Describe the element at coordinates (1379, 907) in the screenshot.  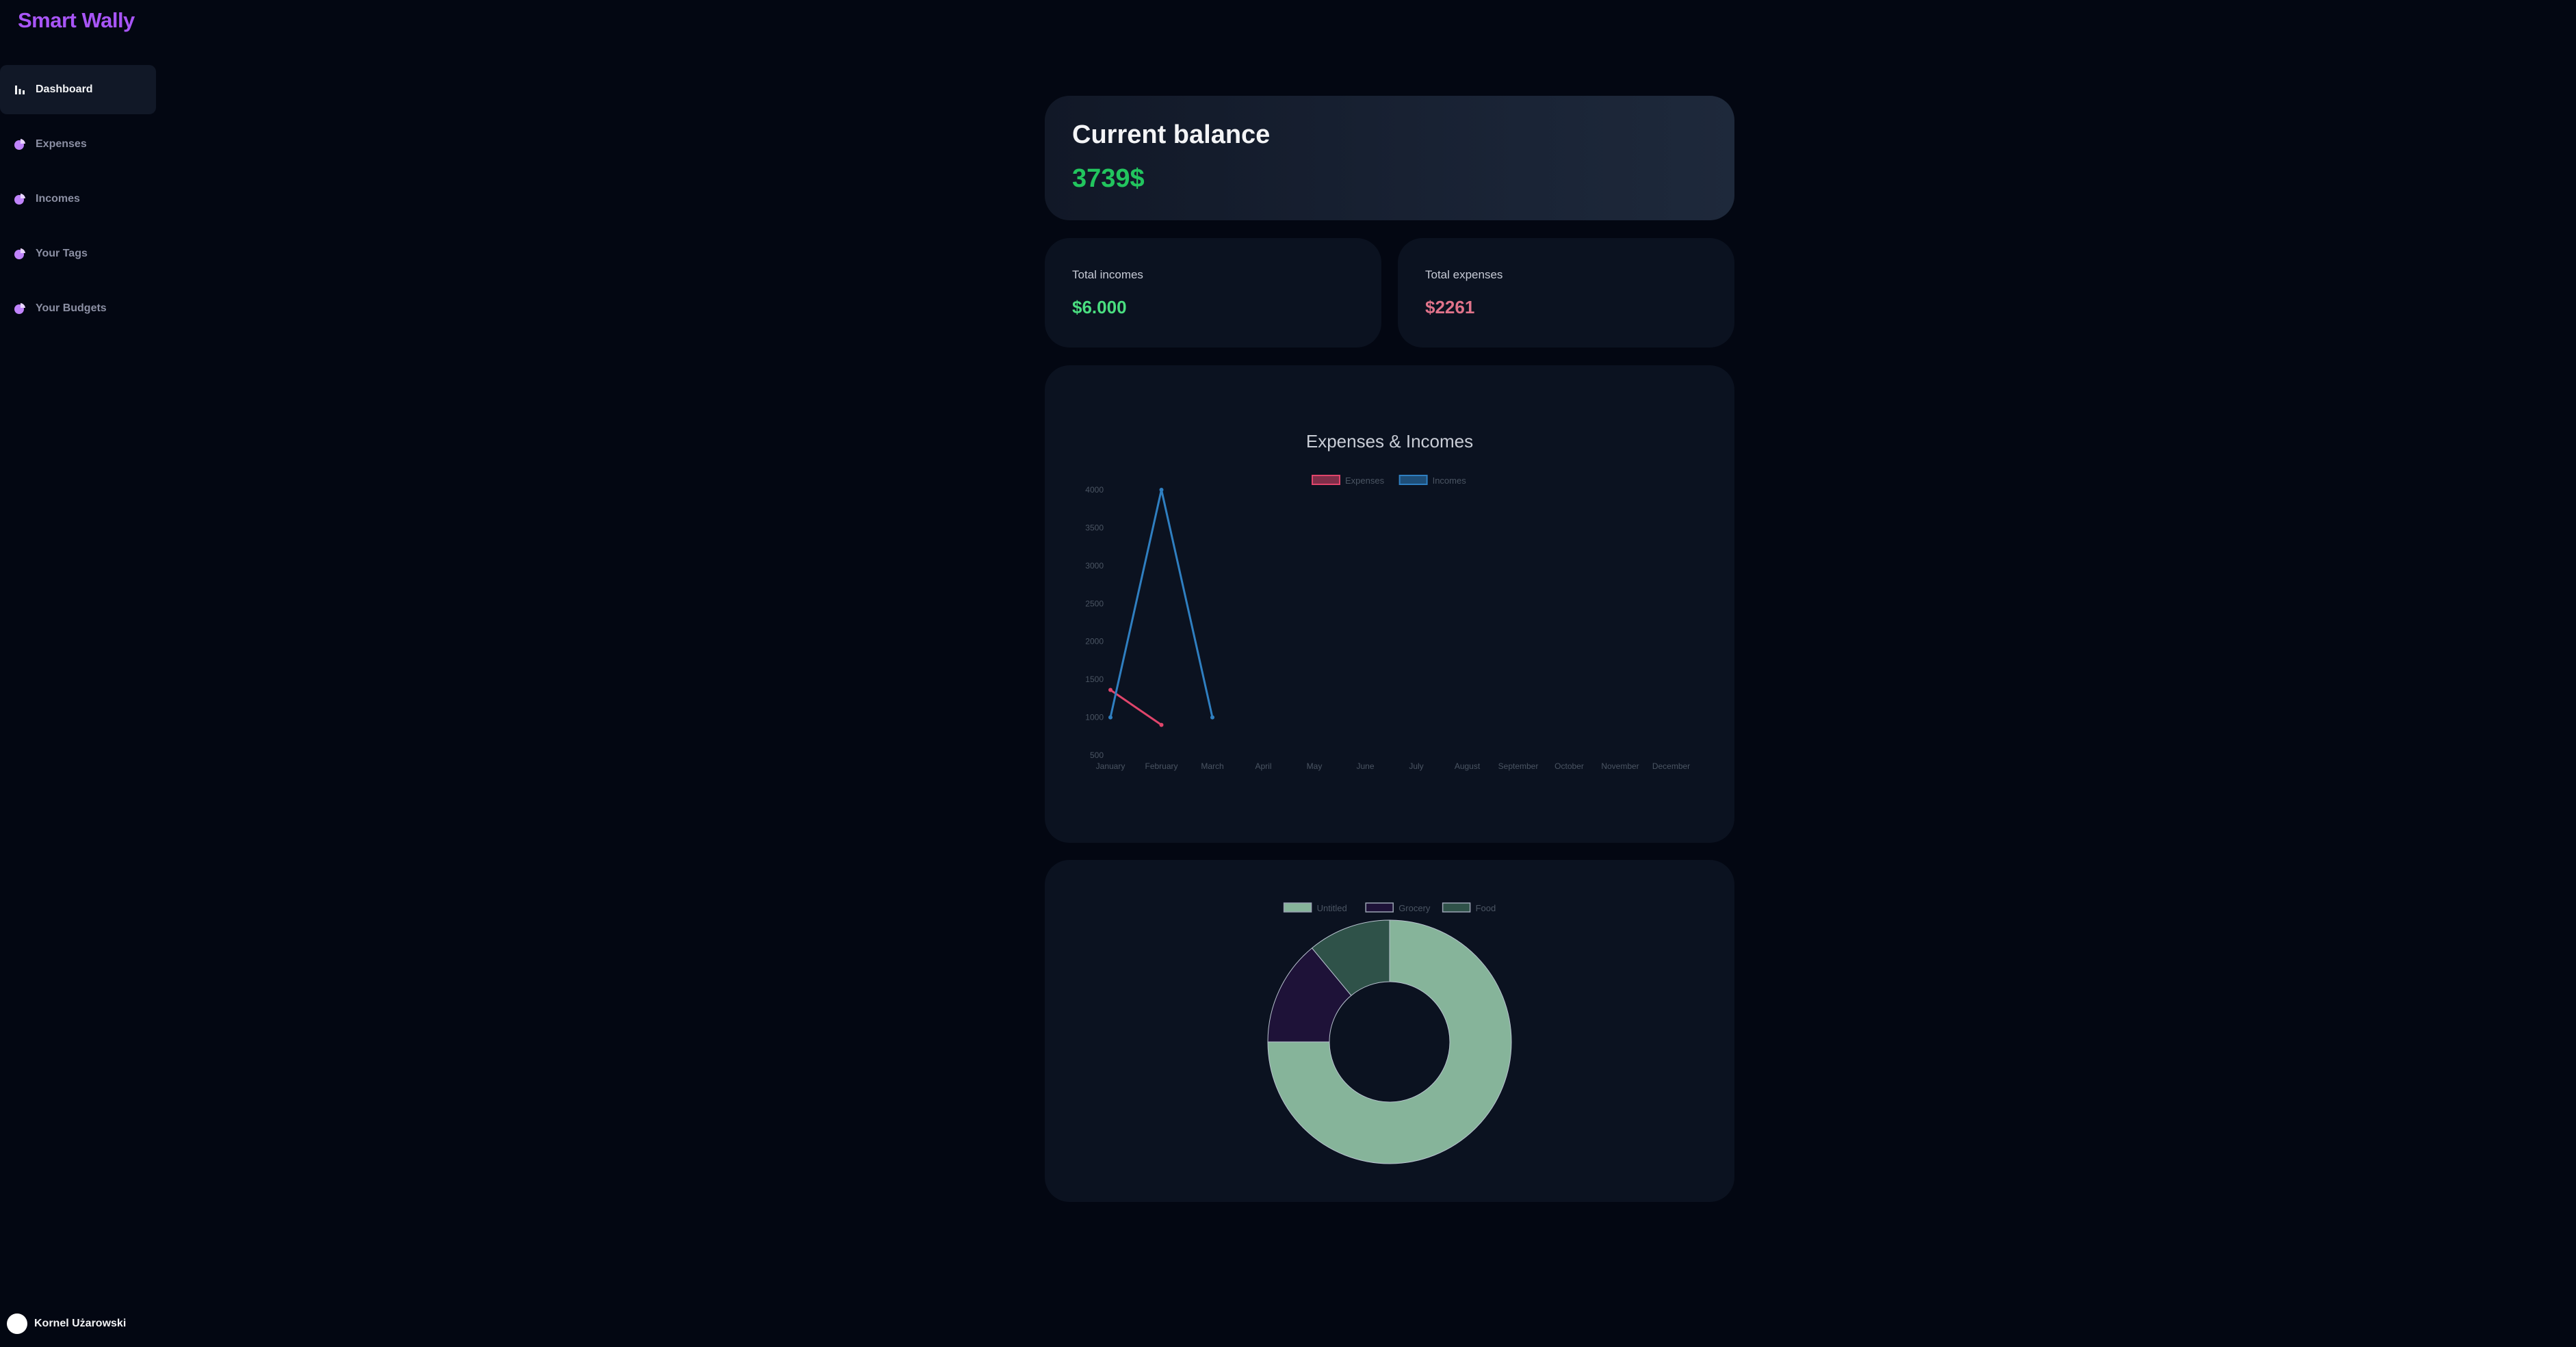
I see `legend-swatch-grocery` at that location.